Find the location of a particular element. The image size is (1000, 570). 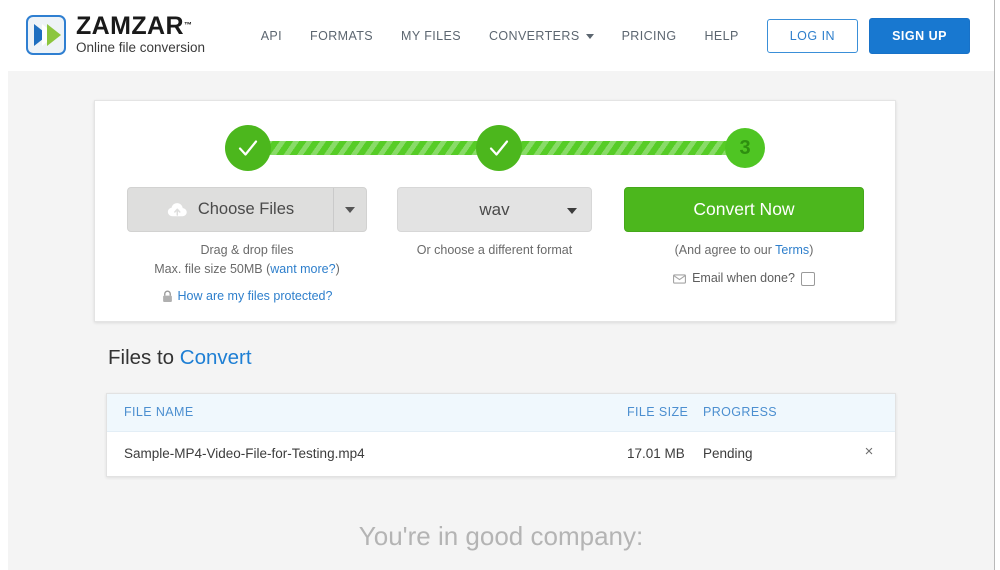

logo-name-row: ZAMZAR™ is located at coordinates (140, 26).